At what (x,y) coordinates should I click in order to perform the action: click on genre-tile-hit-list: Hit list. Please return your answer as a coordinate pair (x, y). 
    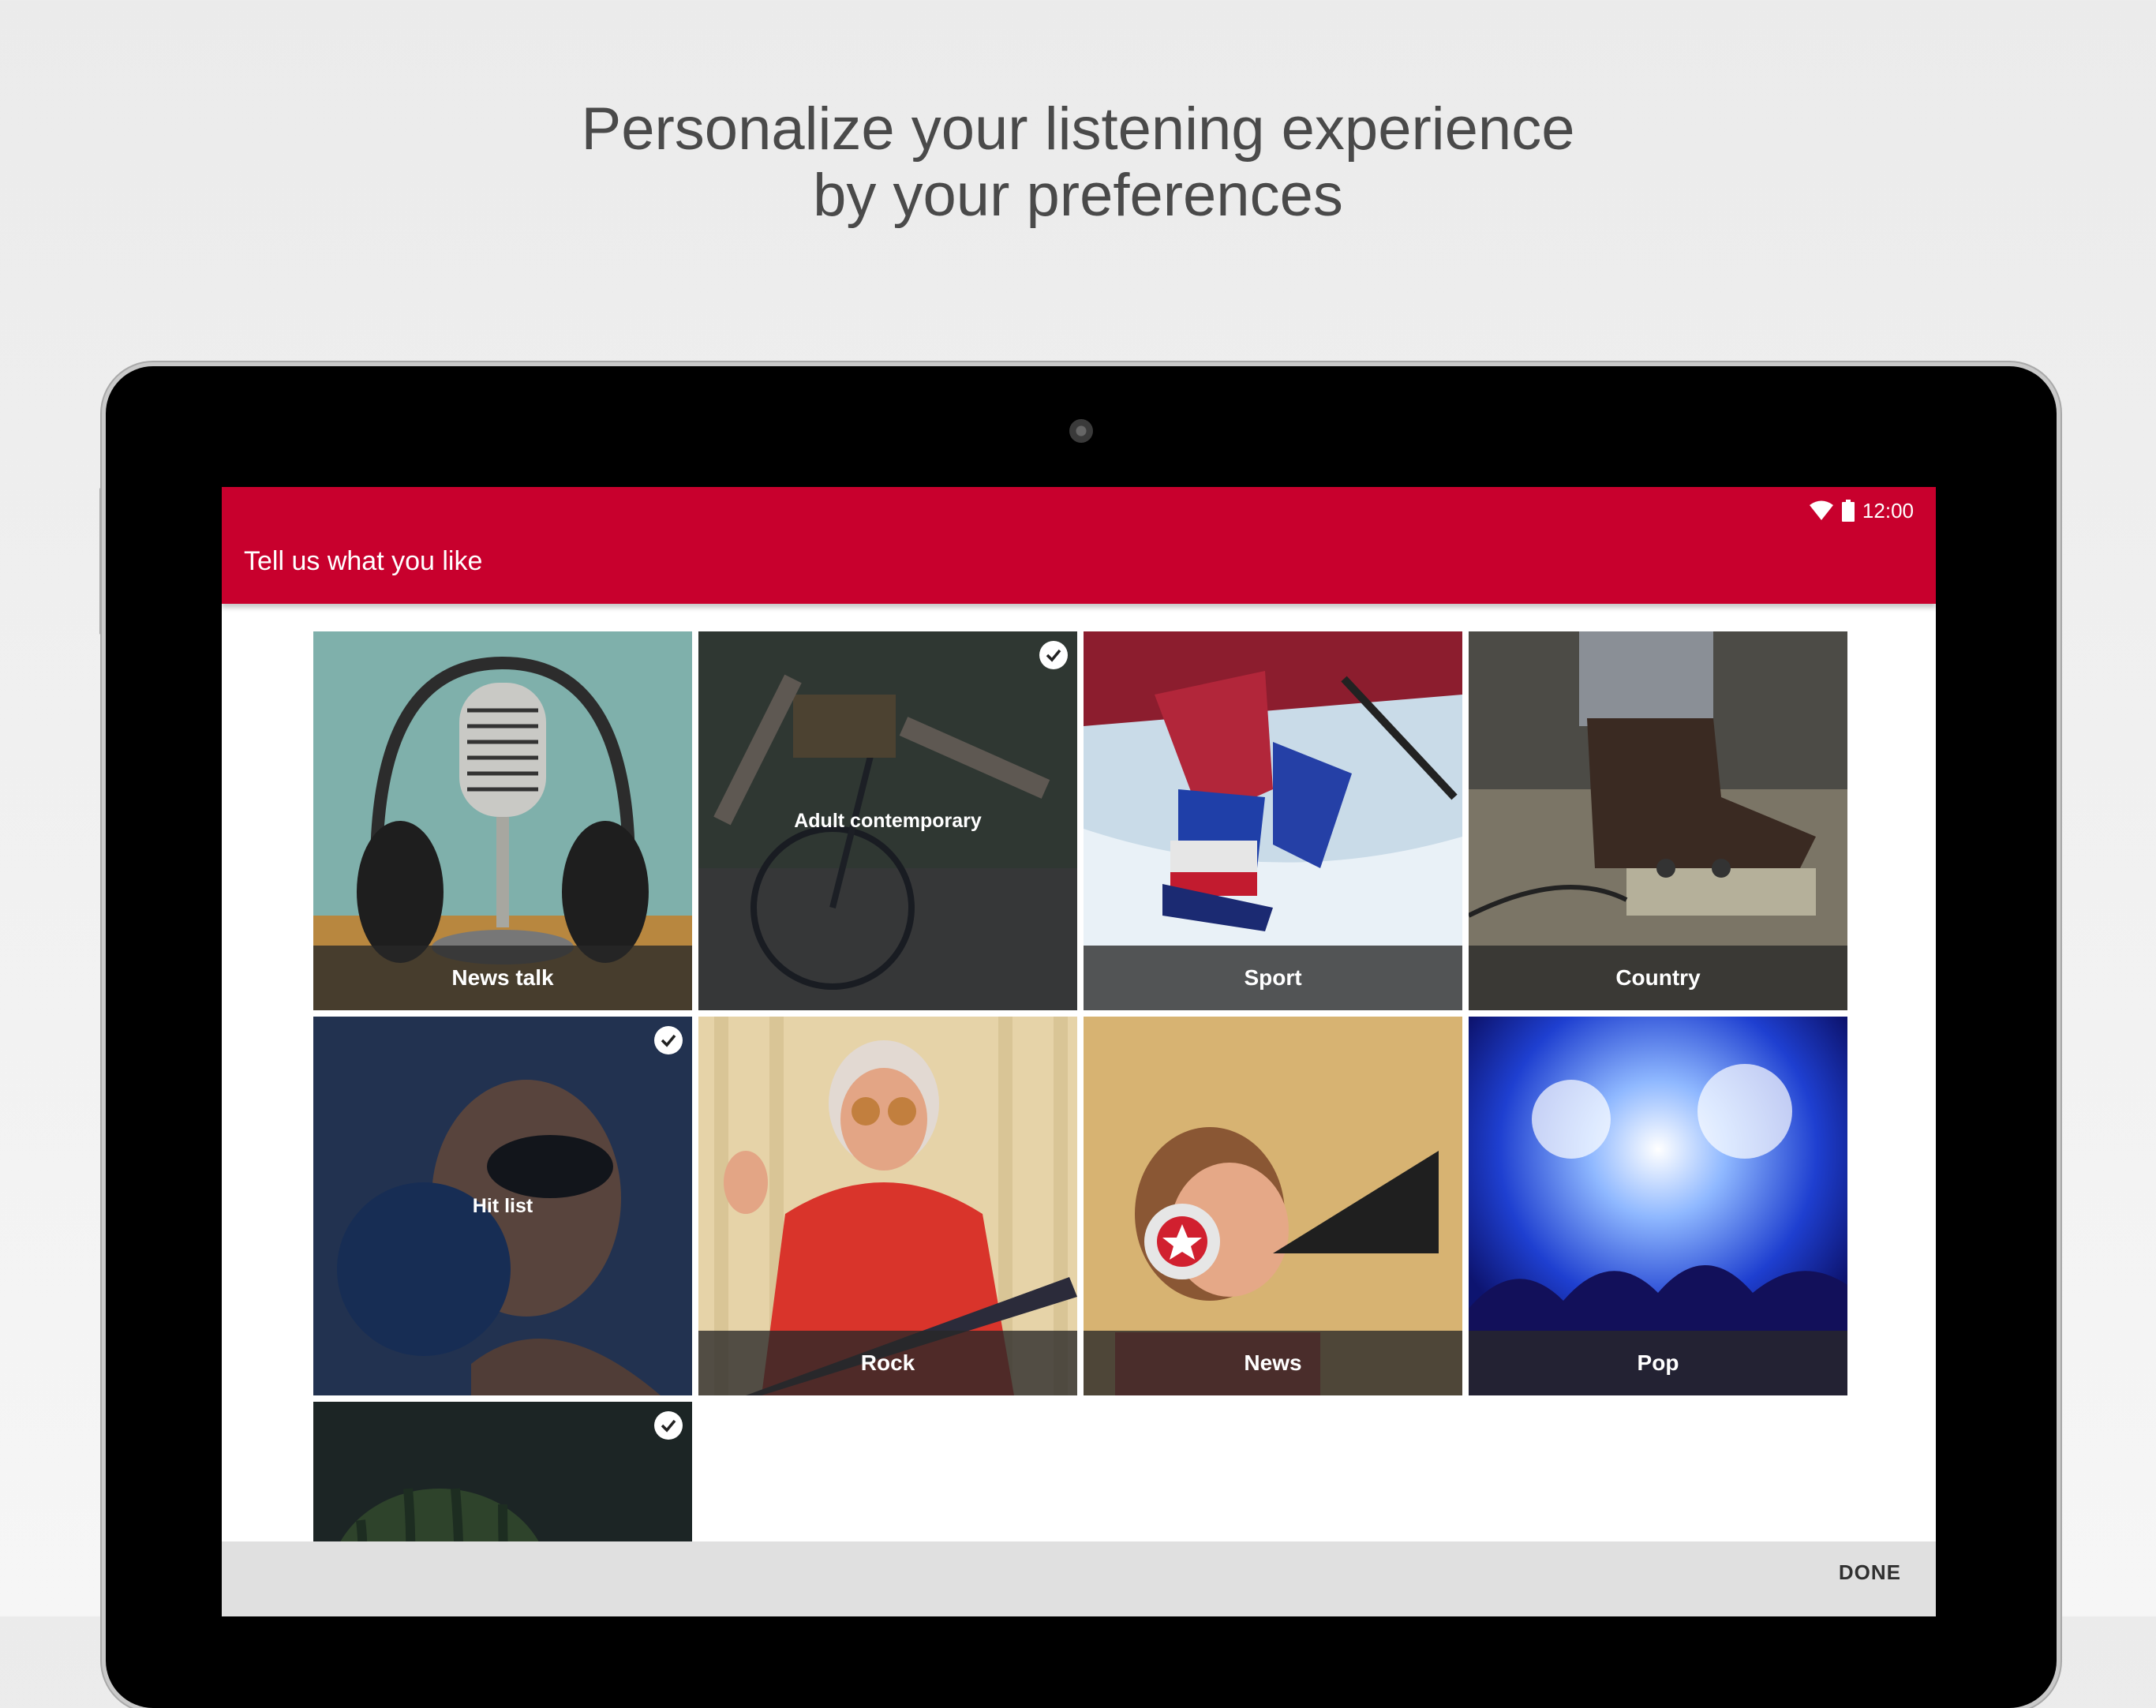
    Looking at the image, I should click on (502, 1206).